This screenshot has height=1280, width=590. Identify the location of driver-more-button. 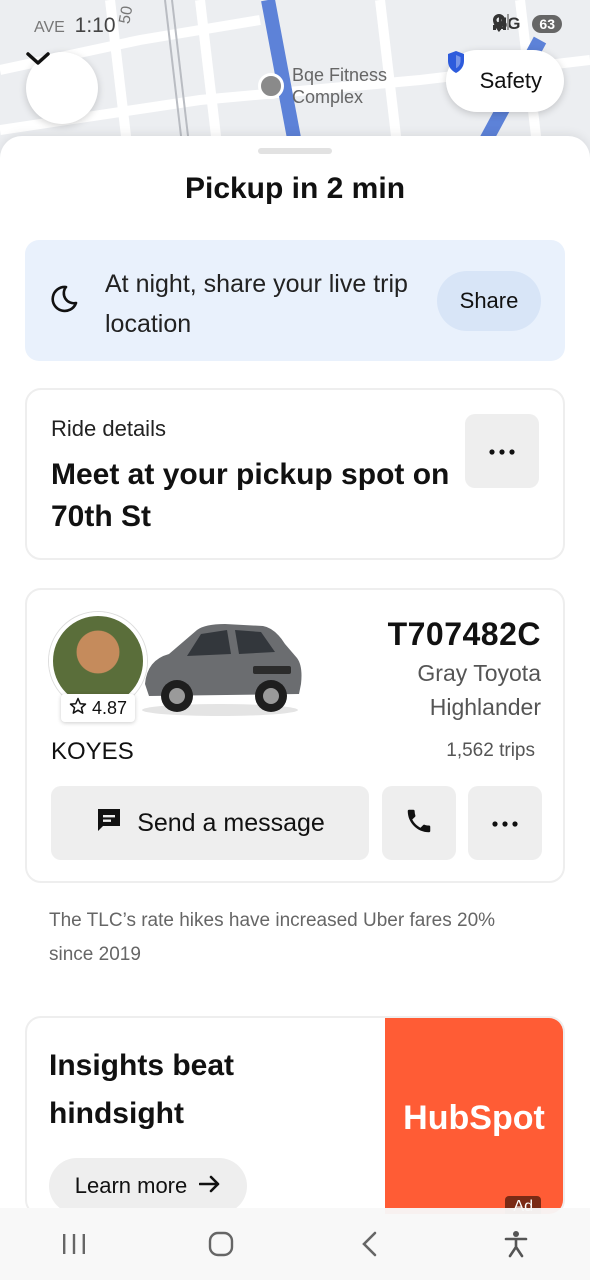
(505, 823).